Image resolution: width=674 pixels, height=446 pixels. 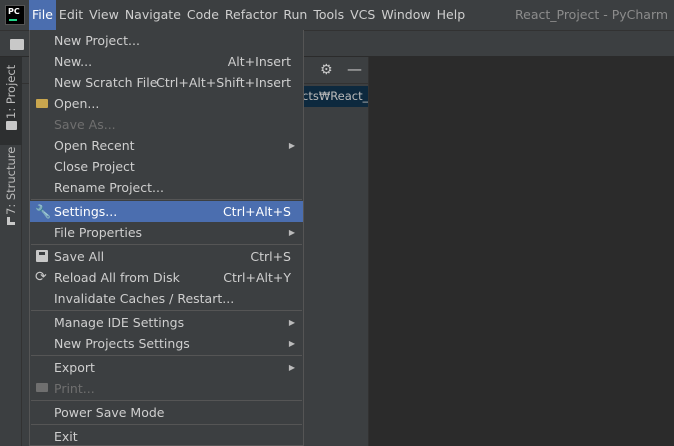 What do you see at coordinates (166, 277) in the screenshot?
I see `menu-item-reload-all: ⟳ Reload All from Disk Ctrl+Alt+Y` at bounding box center [166, 277].